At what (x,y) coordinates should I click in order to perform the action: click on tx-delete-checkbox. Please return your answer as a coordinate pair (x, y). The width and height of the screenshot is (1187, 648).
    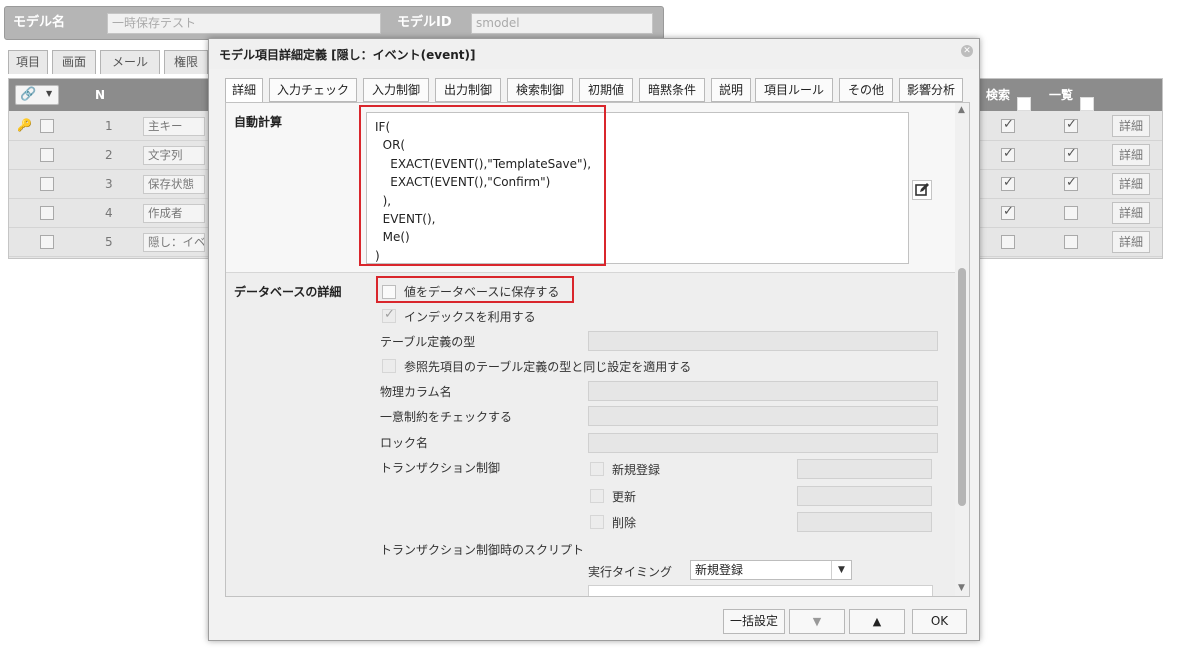
    Looking at the image, I should click on (597, 522).